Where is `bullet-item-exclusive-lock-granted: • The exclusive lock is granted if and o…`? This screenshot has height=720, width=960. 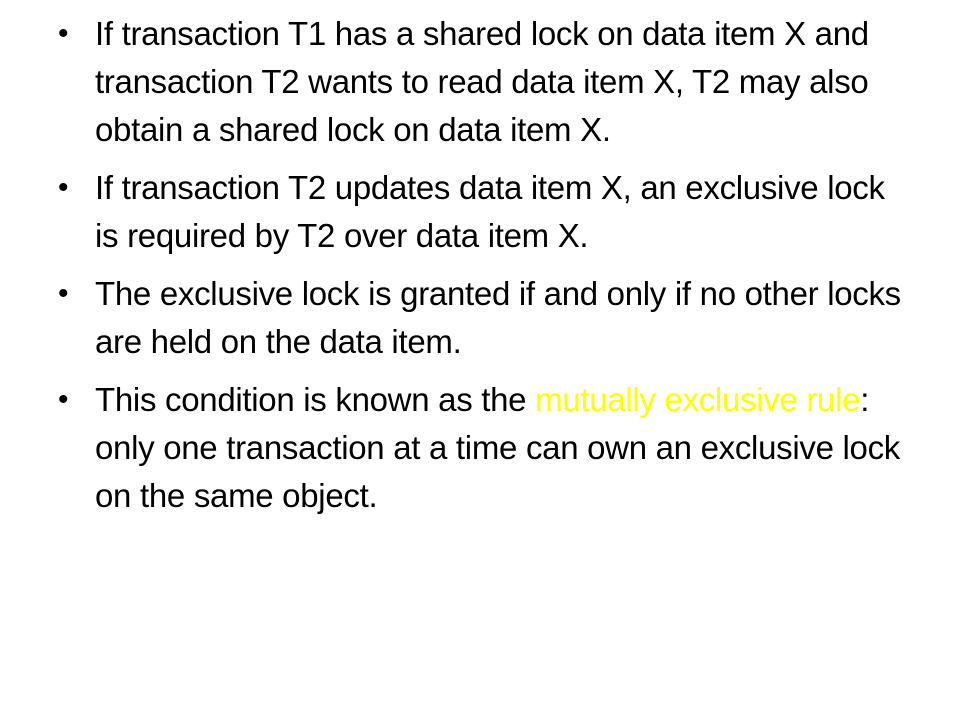 bullet-item-exclusive-lock-granted: • The exclusive lock is granted if and o… is located at coordinates (483, 318).